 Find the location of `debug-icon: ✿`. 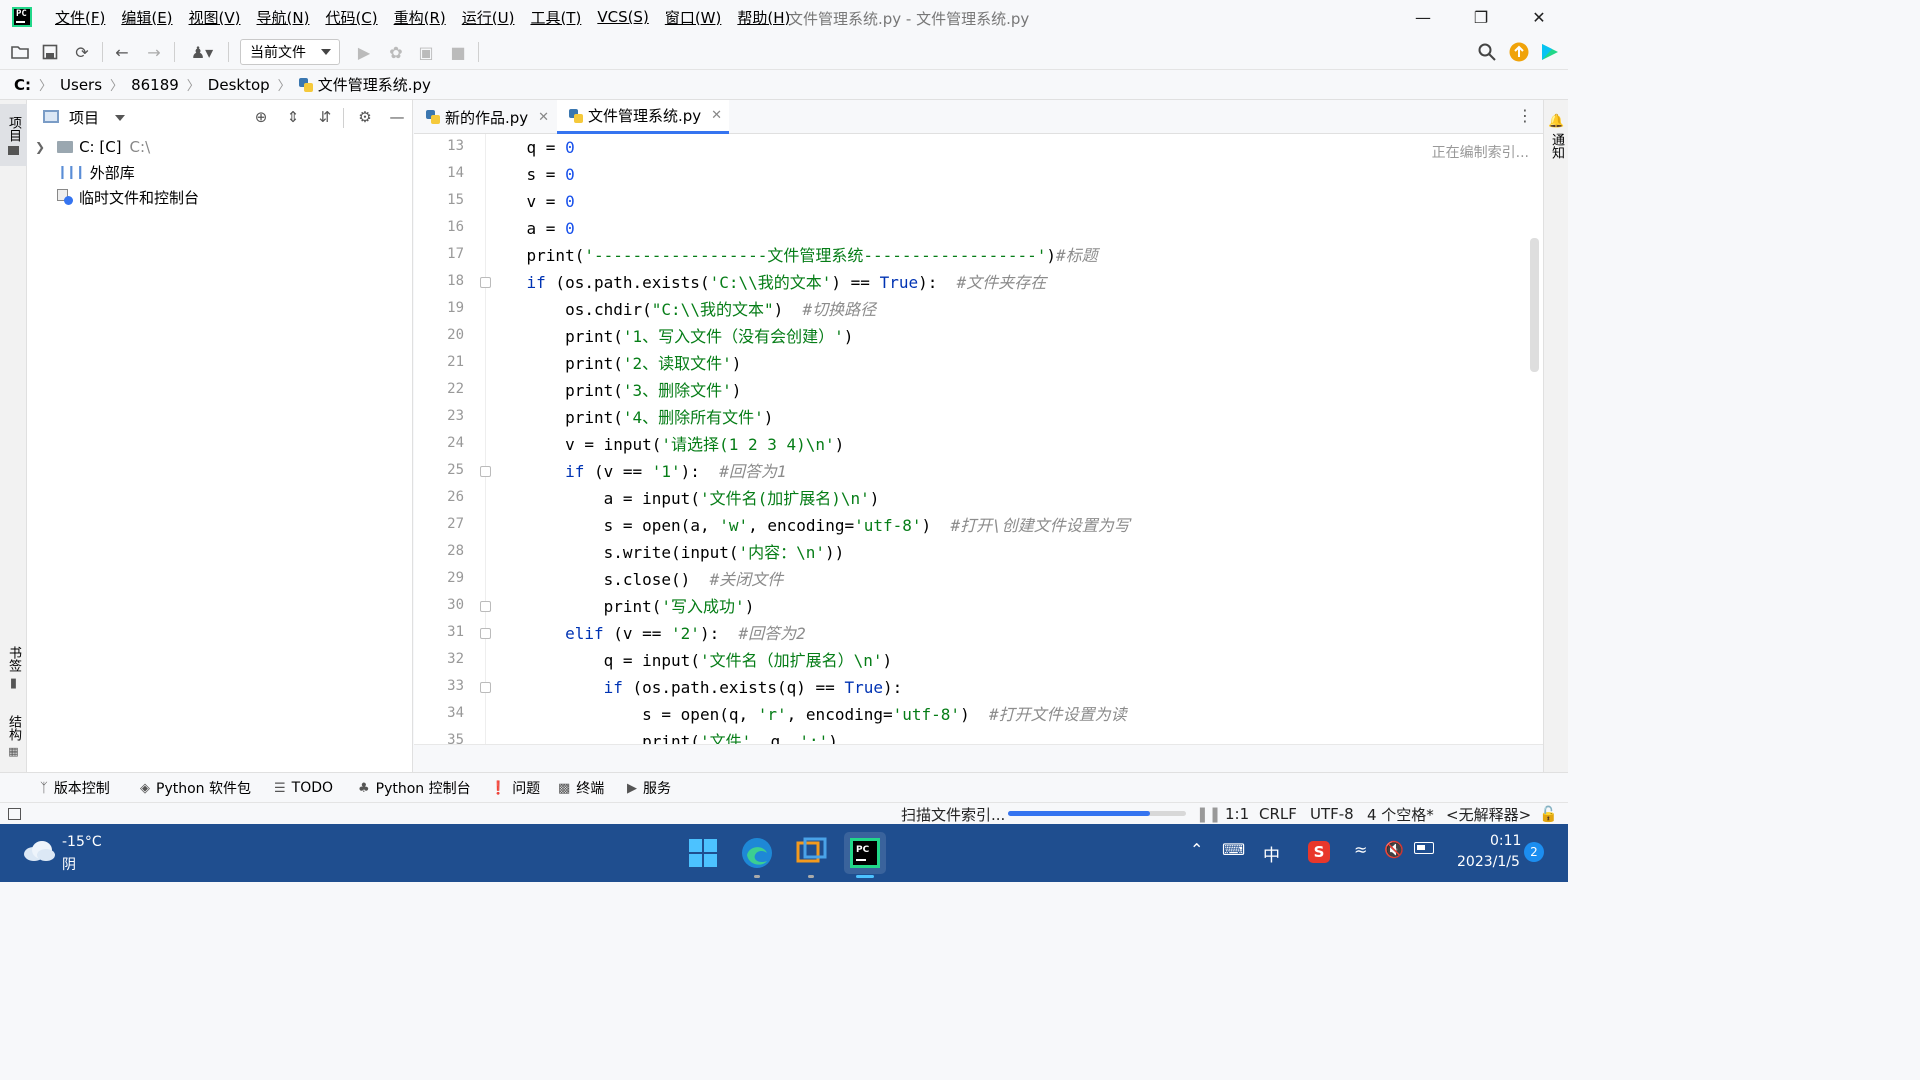

debug-icon: ✿ is located at coordinates (396, 52).